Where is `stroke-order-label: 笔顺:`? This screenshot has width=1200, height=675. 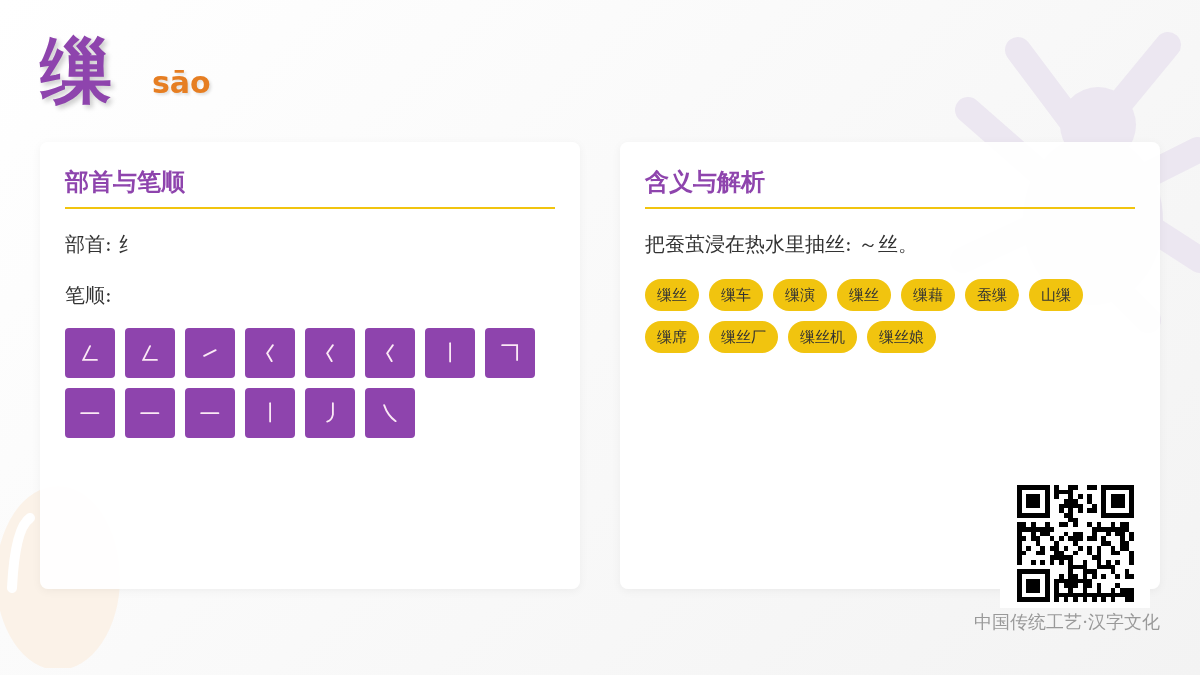
stroke-order-label: 笔顺: is located at coordinates (89, 294).